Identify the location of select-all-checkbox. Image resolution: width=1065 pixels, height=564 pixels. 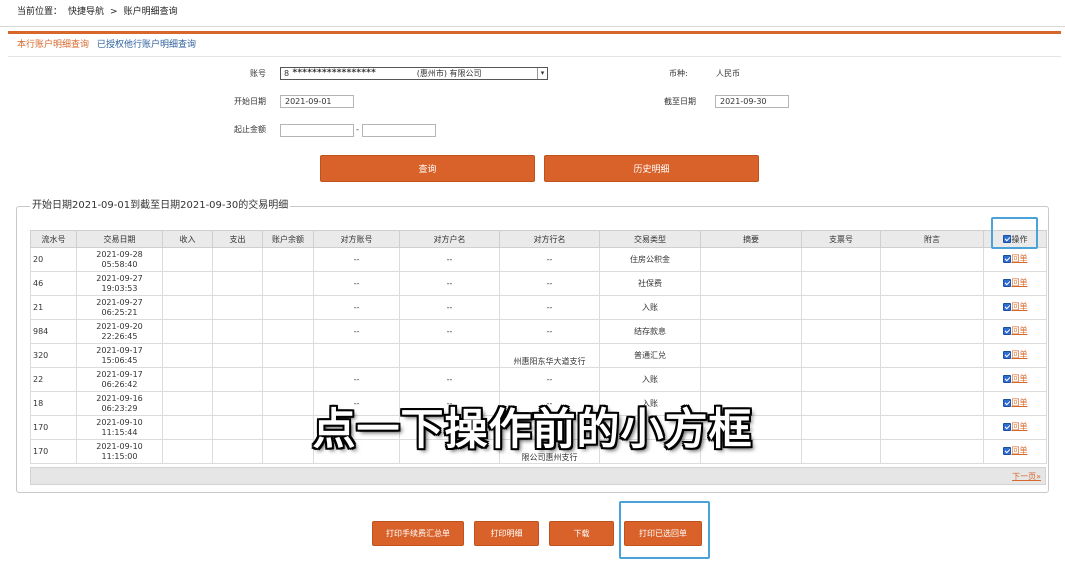
(1006, 239).